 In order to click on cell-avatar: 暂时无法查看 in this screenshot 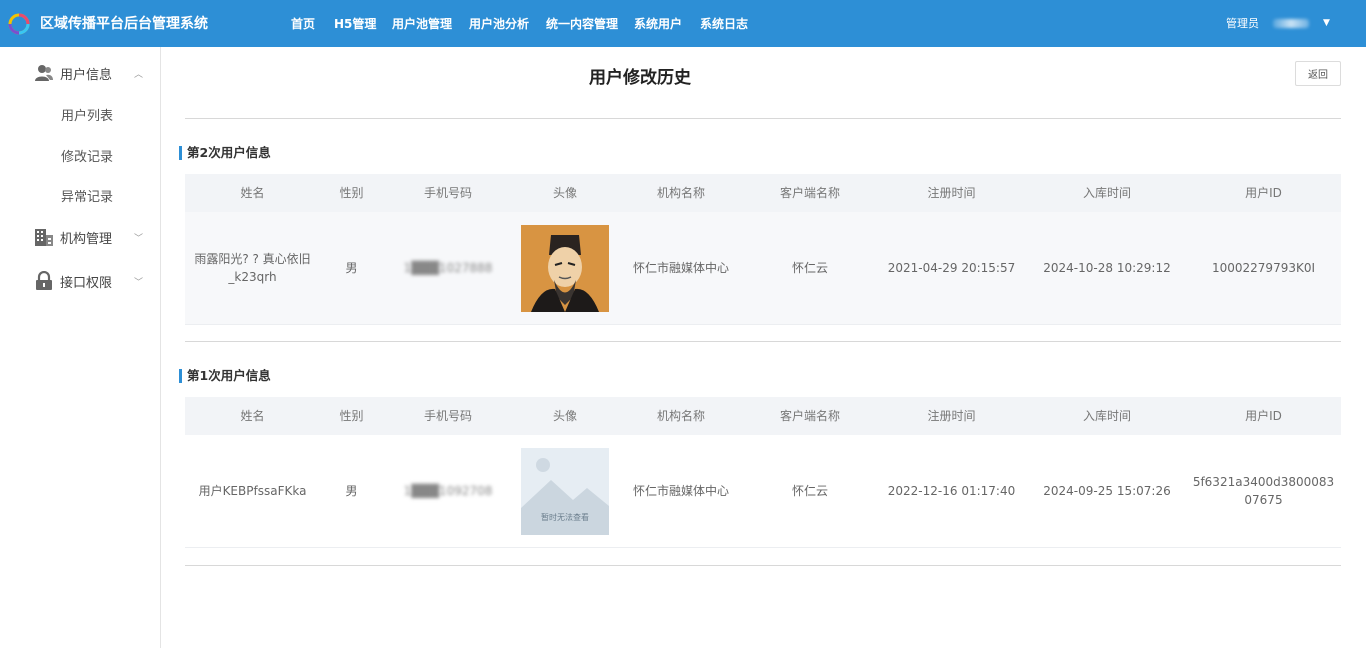, I will do `click(565, 491)`.